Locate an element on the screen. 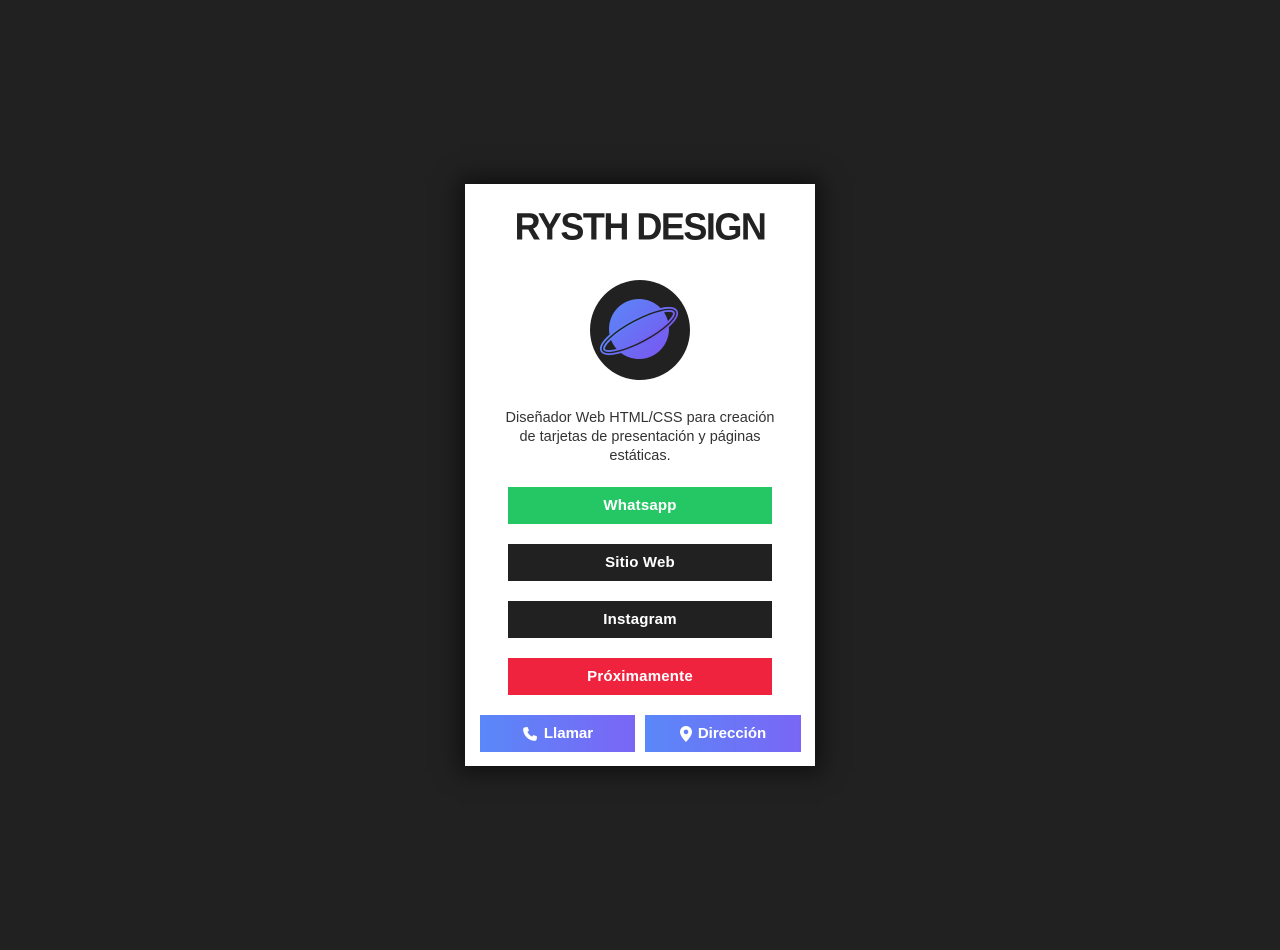 Image resolution: width=1280 pixels, height=950 pixels. coming-soon-button-label: Próximamente is located at coordinates (640, 676).